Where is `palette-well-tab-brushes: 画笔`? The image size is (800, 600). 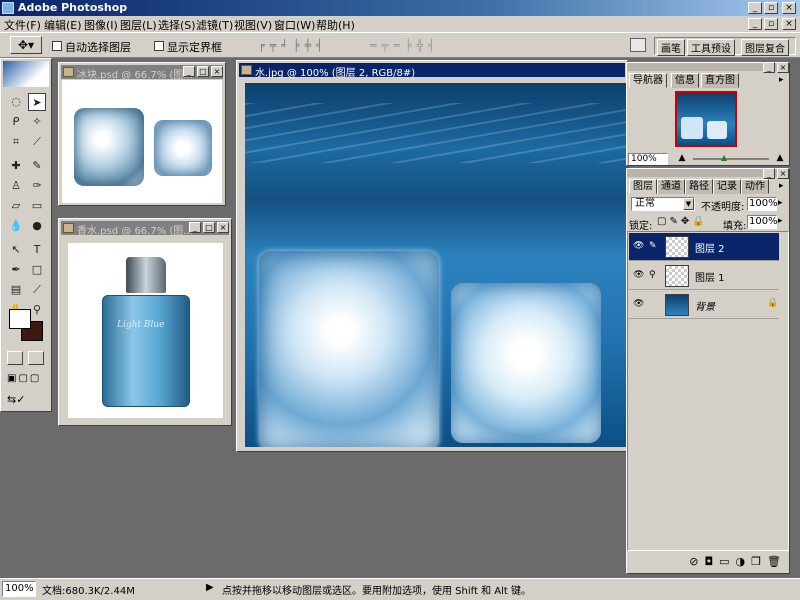
palette-well-tab-brushes: 画笔 is located at coordinates (671, 47).